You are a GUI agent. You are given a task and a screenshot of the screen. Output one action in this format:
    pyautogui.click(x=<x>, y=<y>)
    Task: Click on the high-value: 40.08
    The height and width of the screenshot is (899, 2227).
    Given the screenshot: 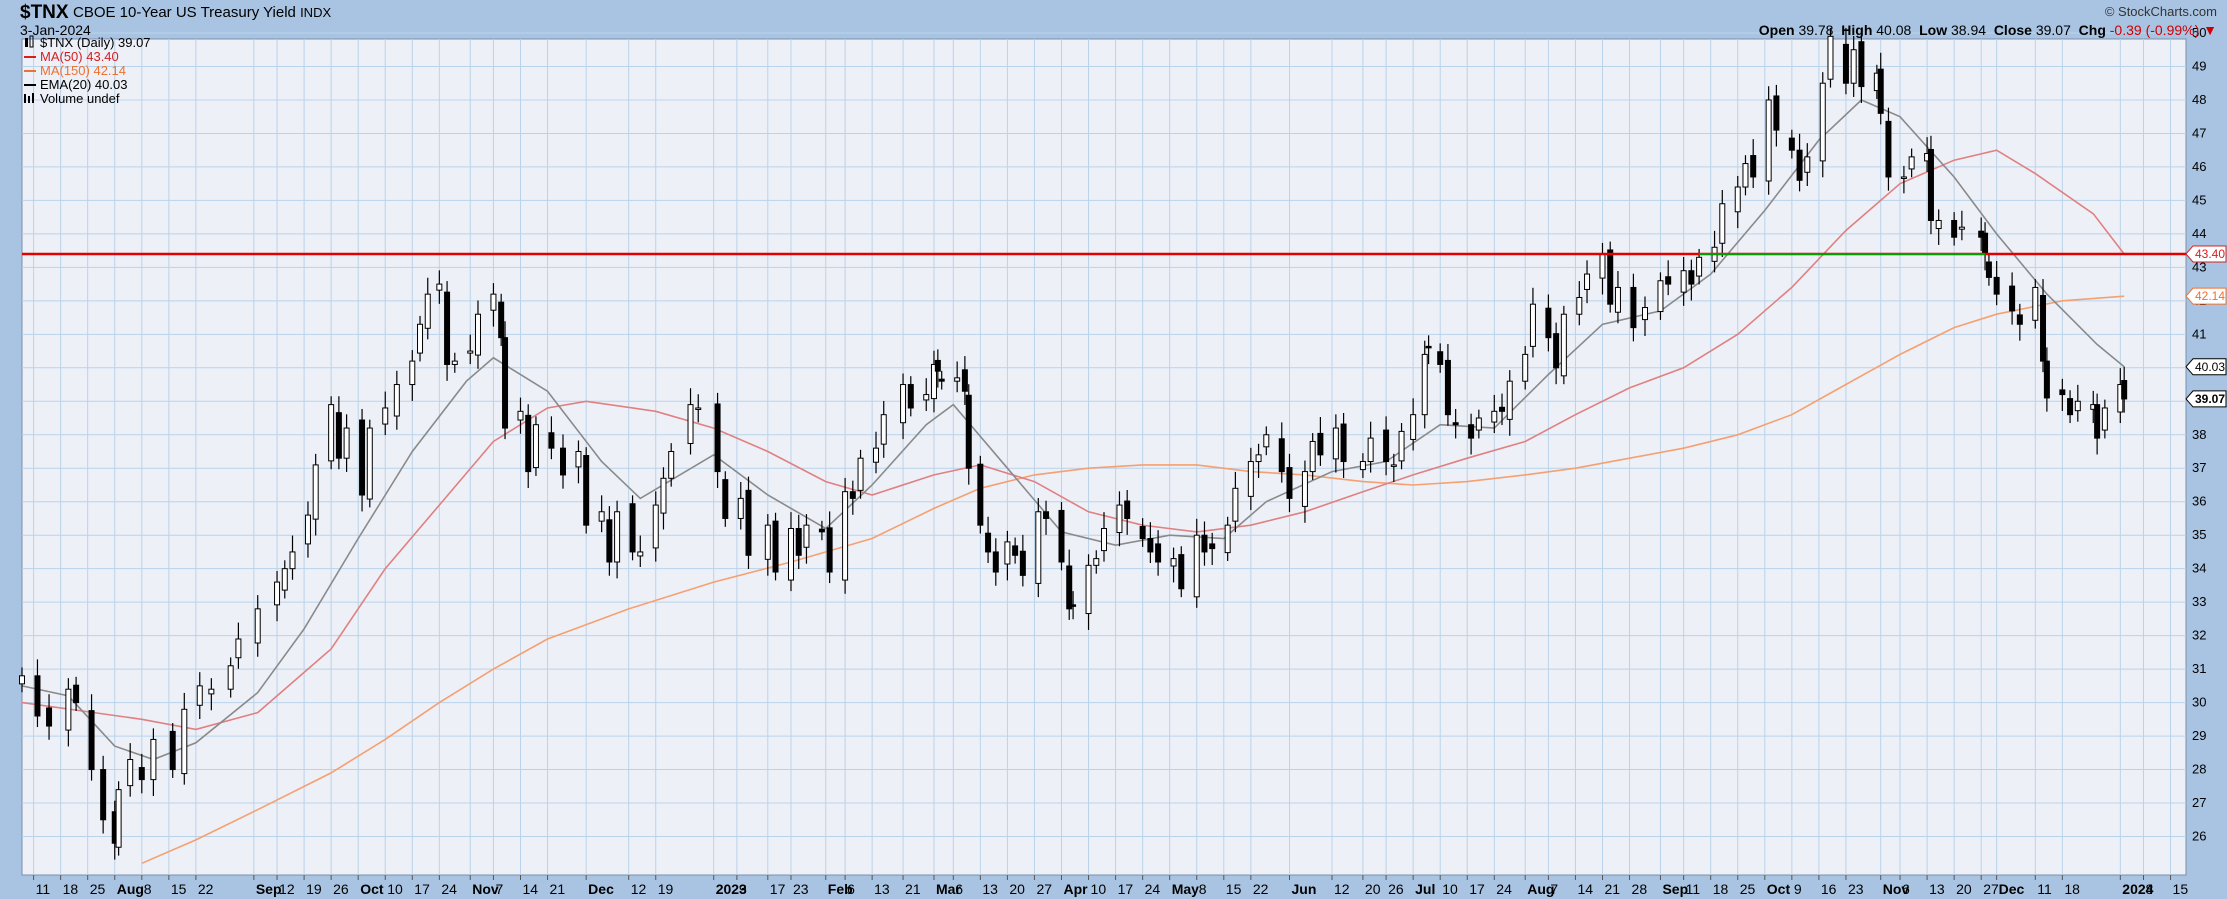 What is the action you would take?
    pyautogui.click(x=1894, y=30)
    